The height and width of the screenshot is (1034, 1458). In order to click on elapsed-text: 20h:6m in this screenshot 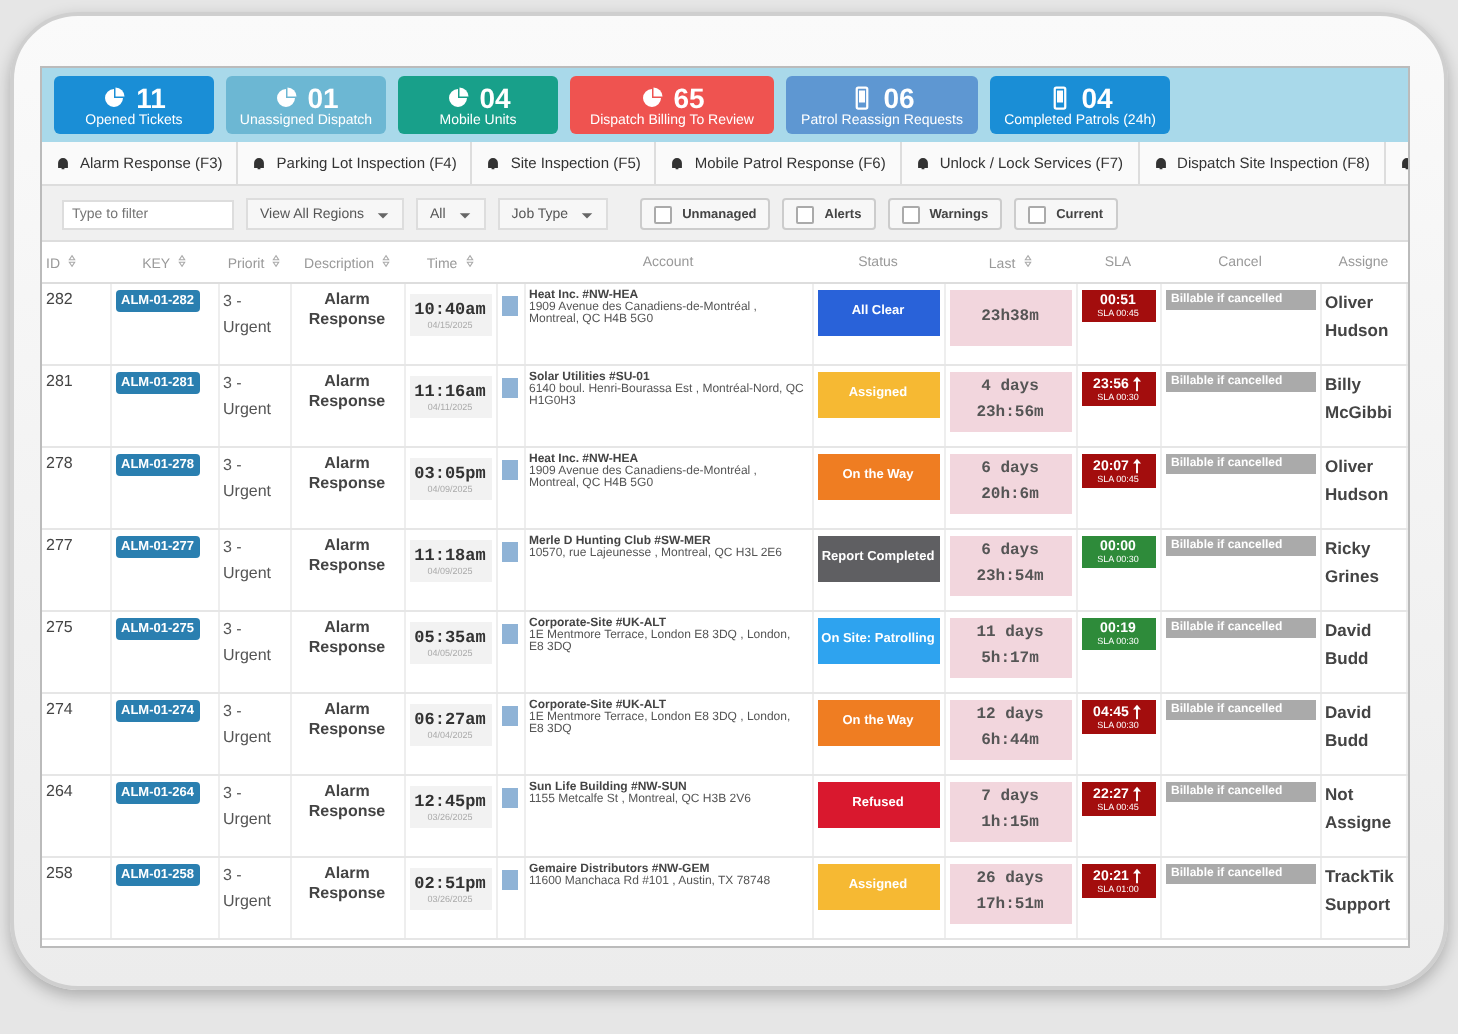, I will do `click(1010, 495)`.